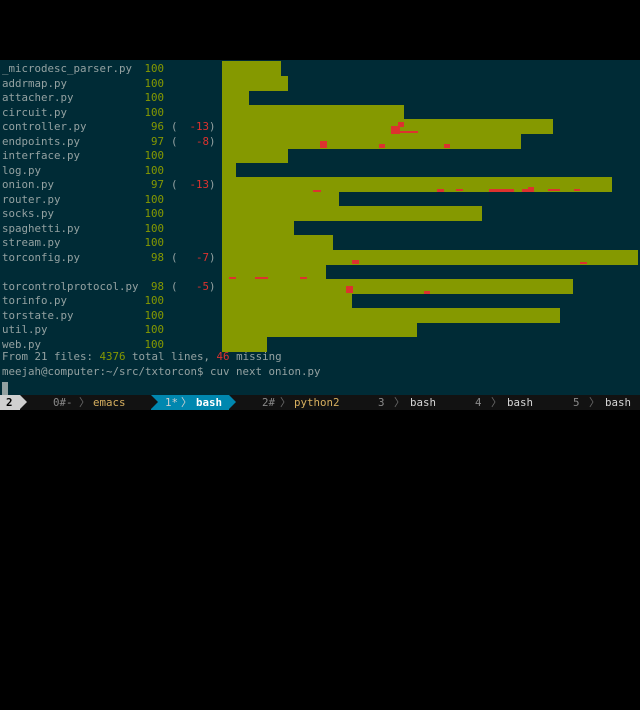 The height and width of the screenshot is (710, 640). I want to click on file-name: util.py, so click(25, 329).